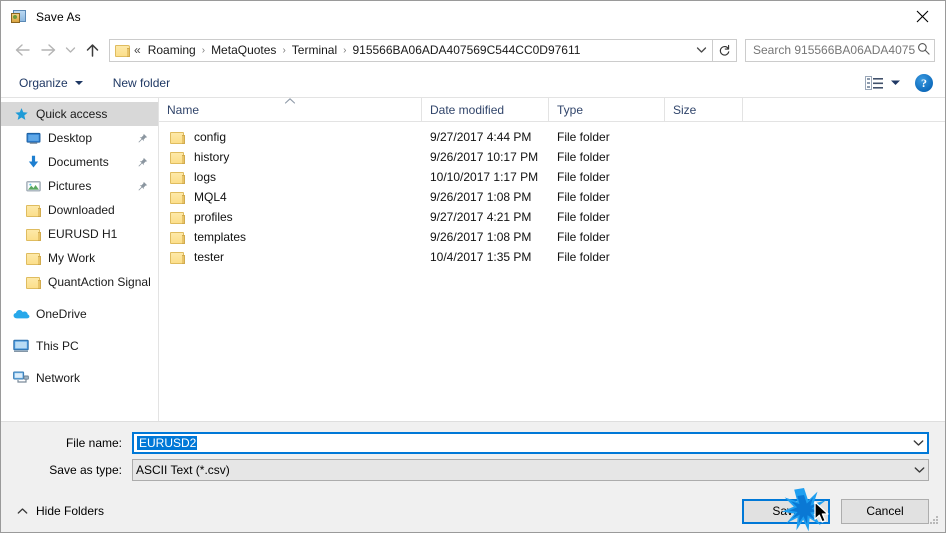  What do you see at coordinates (70, 186) in the screenshot?
I see `sidebar-item-label: Pictures` at bounding box center [70, 186].